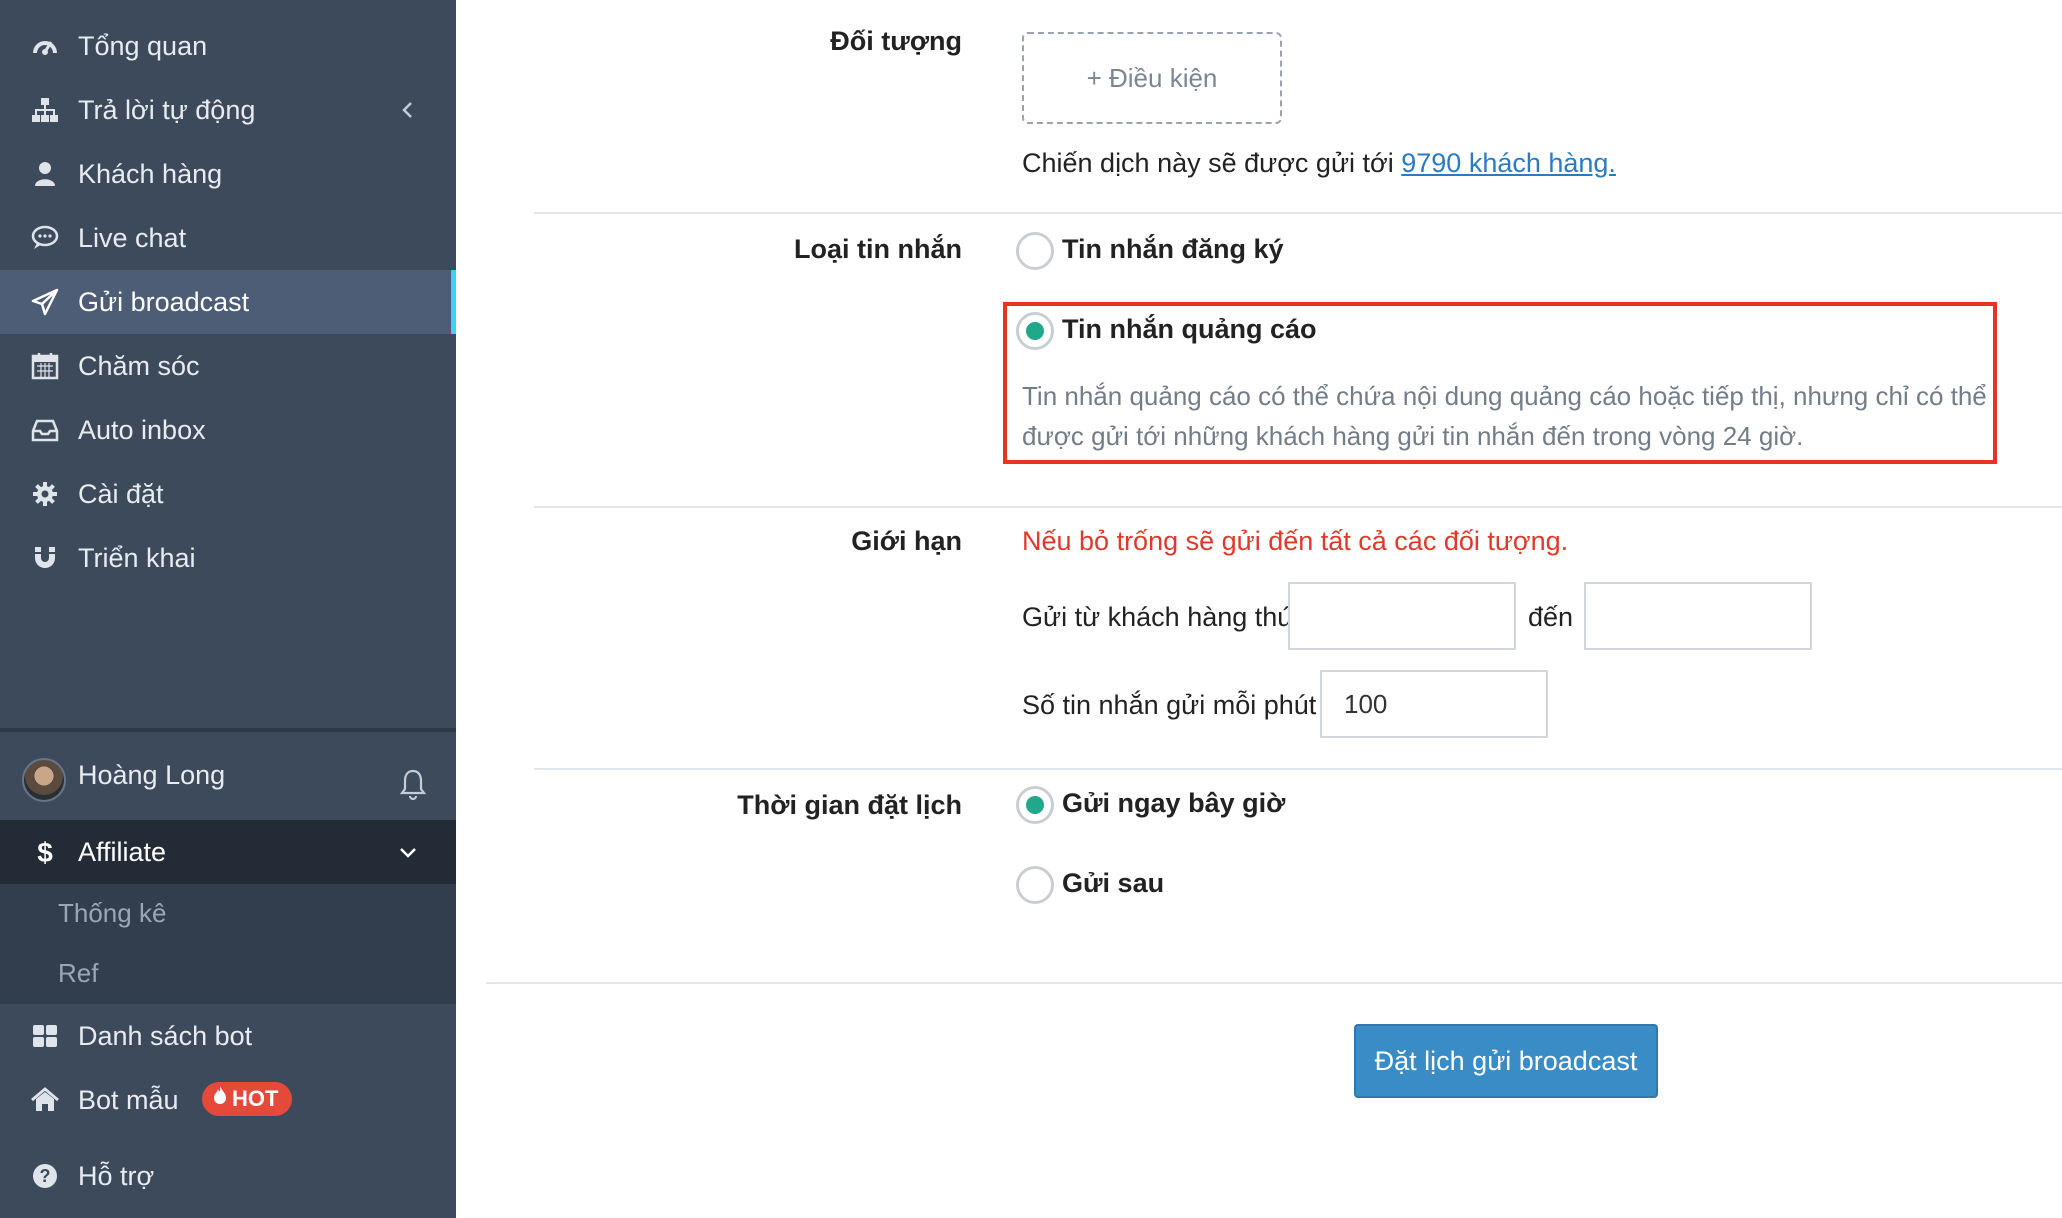 The image size is (2062, 1218). Describe the element at coordinates (1169, 705) in the screenshot. I see `rate-label: Số tin nhắn gửi mỗi phút` at that location.